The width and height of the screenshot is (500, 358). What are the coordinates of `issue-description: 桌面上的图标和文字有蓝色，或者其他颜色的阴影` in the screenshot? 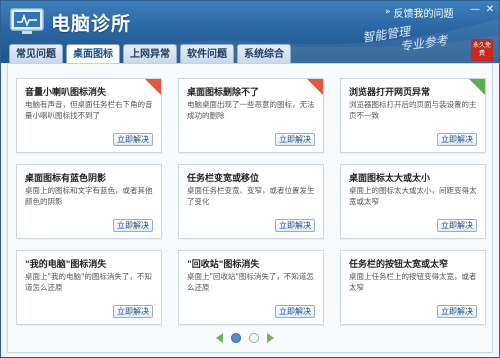 It's located at (89, 196).